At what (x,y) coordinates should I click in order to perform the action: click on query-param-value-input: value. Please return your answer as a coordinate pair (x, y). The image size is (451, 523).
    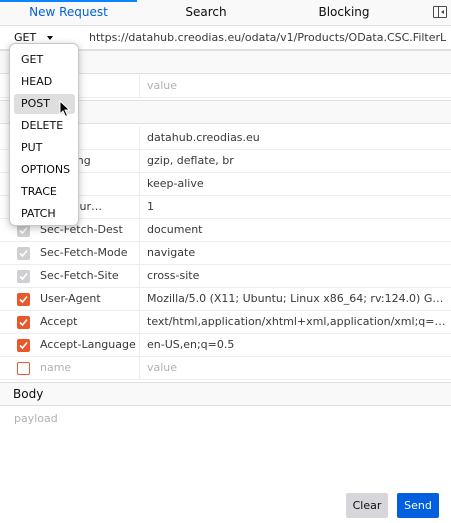
    Looking at the image, I should click on (297, 86).